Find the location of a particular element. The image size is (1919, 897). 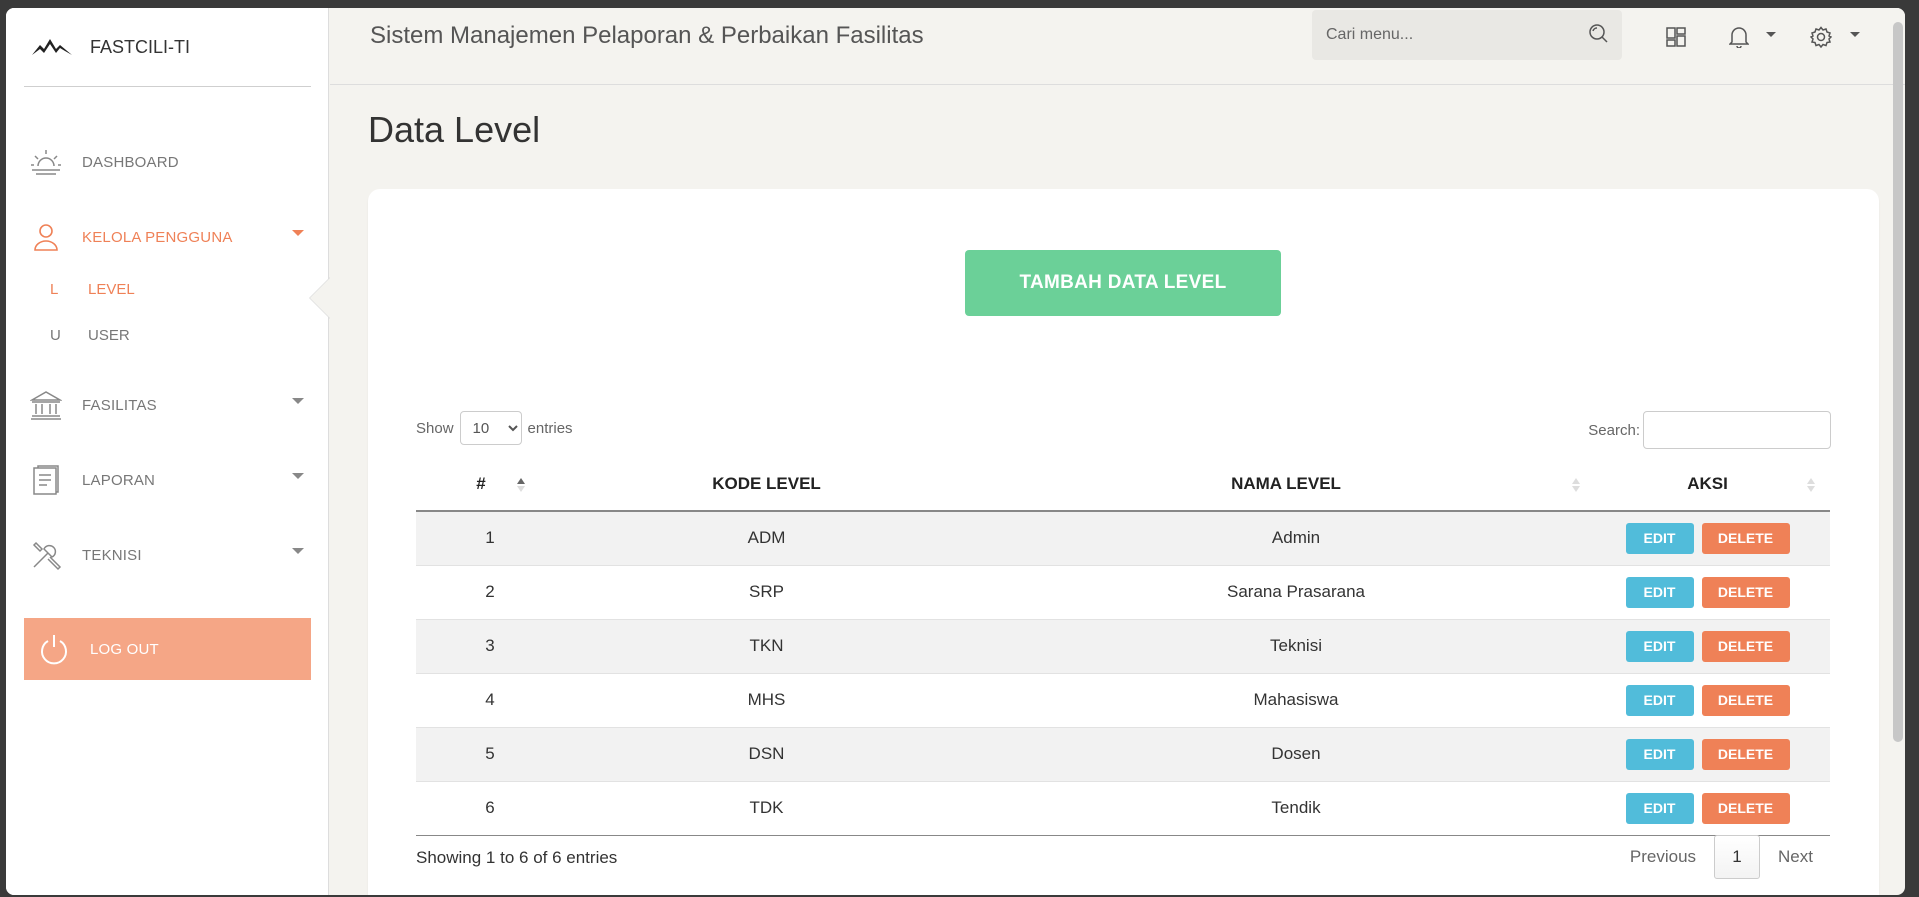

table-header-row: # KODE LEVEL NAMA LEVEL AKSI is located at coordinates (1123, 485).